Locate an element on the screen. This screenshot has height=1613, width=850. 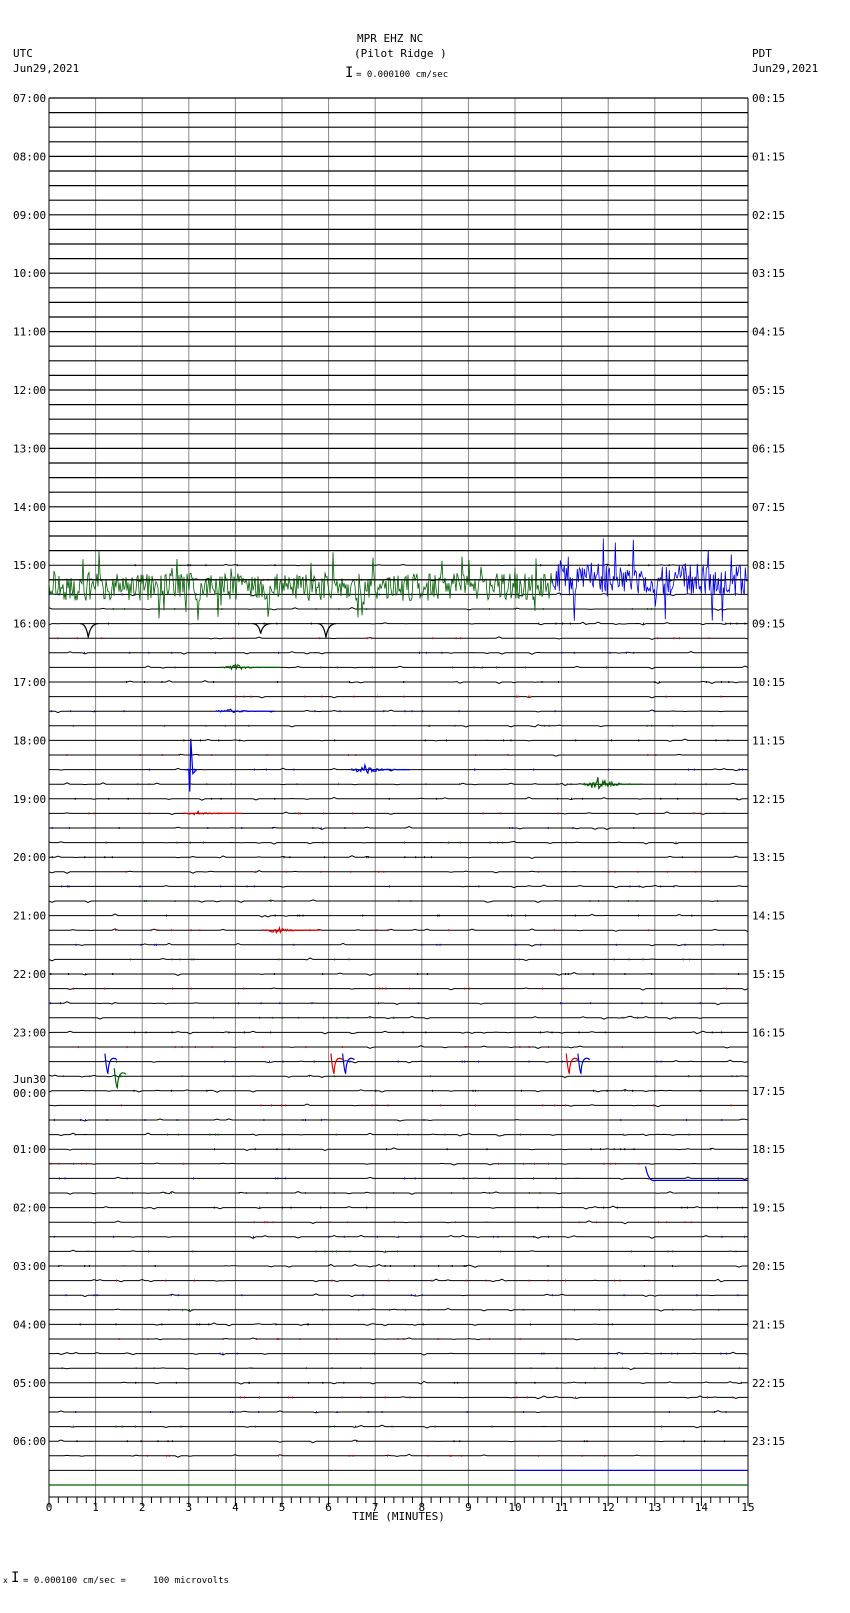
right-hour-label: 07:15 is located at coordinates (768, 507).